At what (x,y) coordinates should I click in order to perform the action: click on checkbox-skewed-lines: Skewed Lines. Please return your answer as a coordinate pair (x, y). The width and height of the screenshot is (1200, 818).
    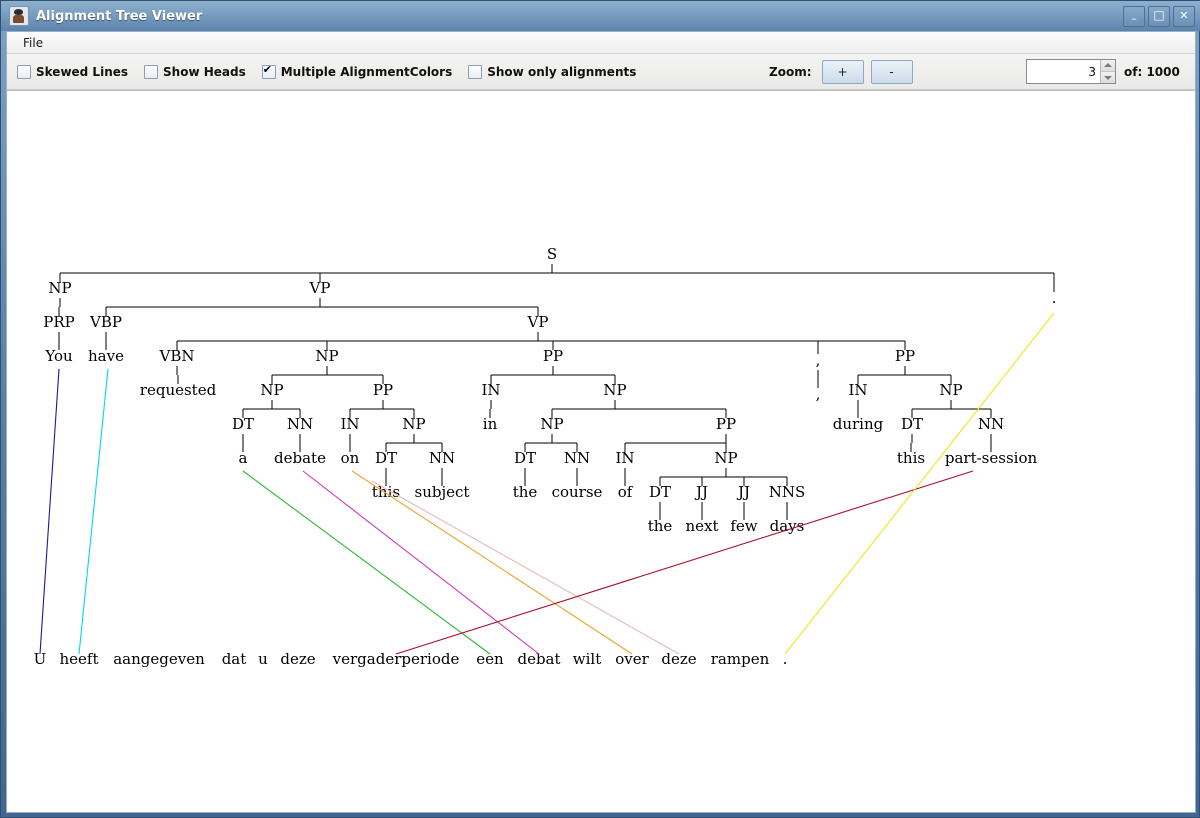
    Looking at the image, I should click on (73, 71).